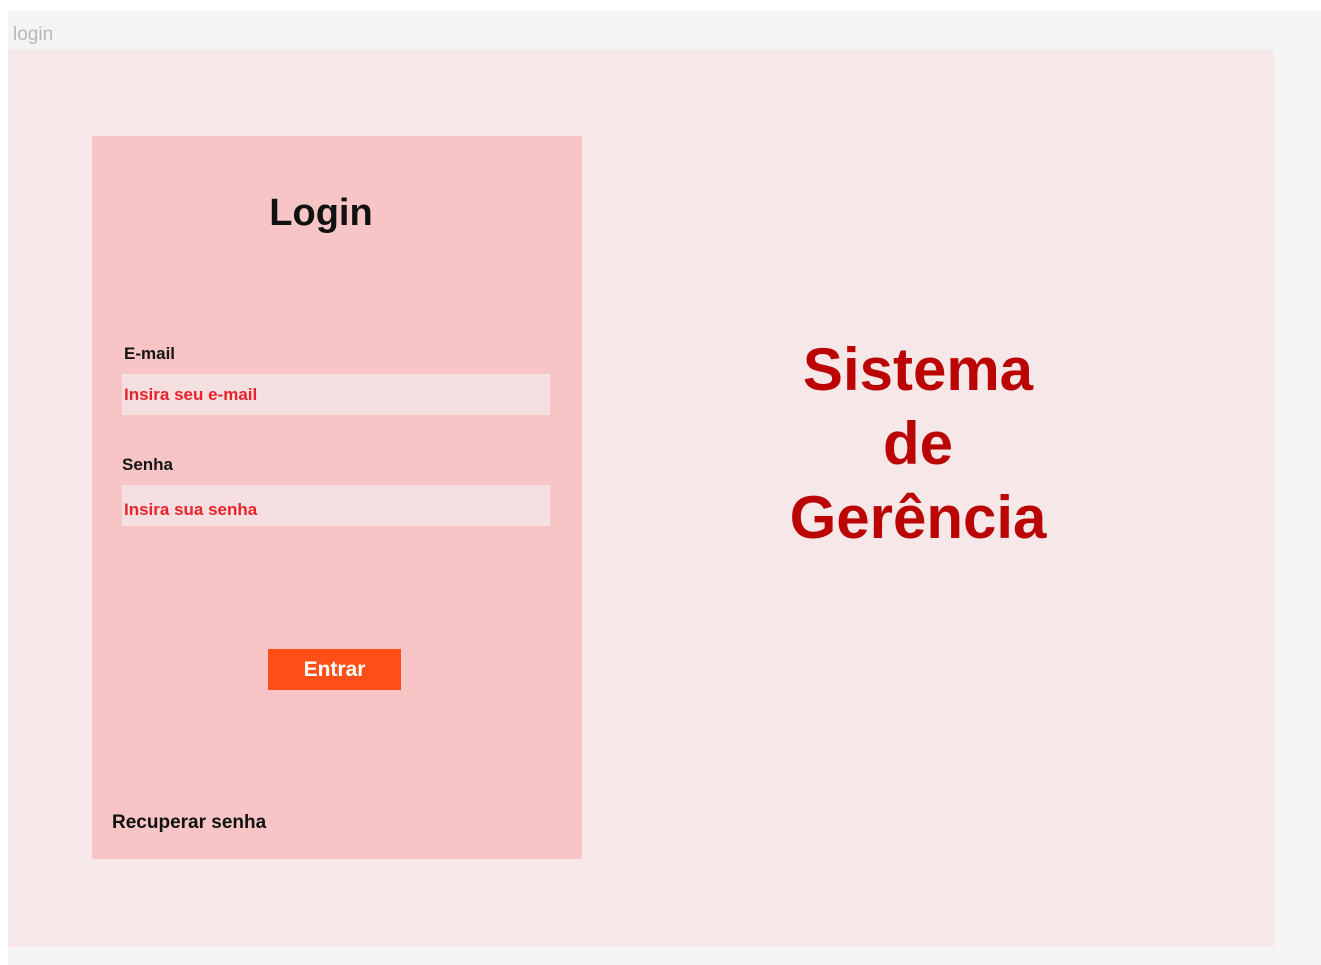  What do you see at coordinates (150, 353) in the screenshot?
I see `email-label: E-mail` at bounding box center [150, 353].